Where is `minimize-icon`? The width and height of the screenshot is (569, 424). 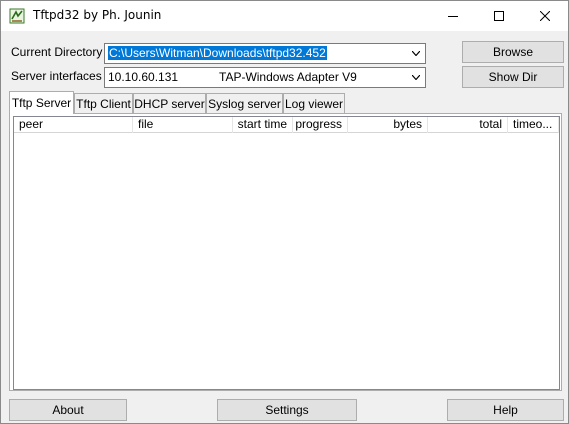
minimize-icon is located at coordinates (453, 16).